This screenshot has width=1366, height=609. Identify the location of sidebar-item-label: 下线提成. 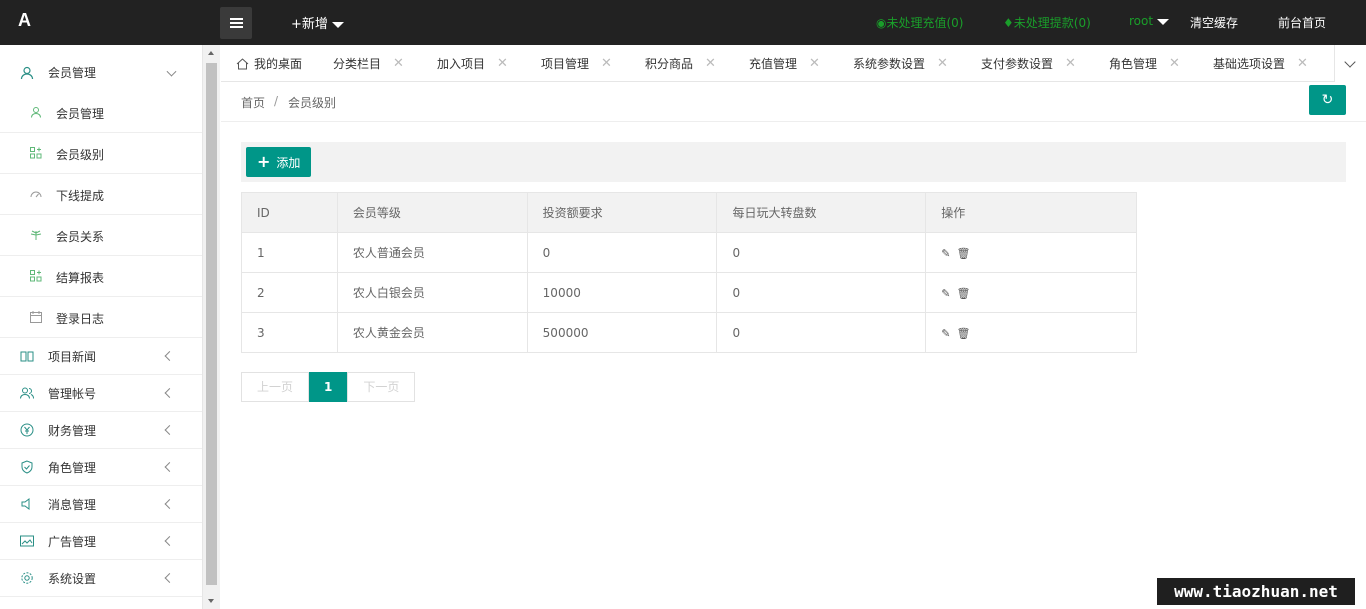
(80, 196).